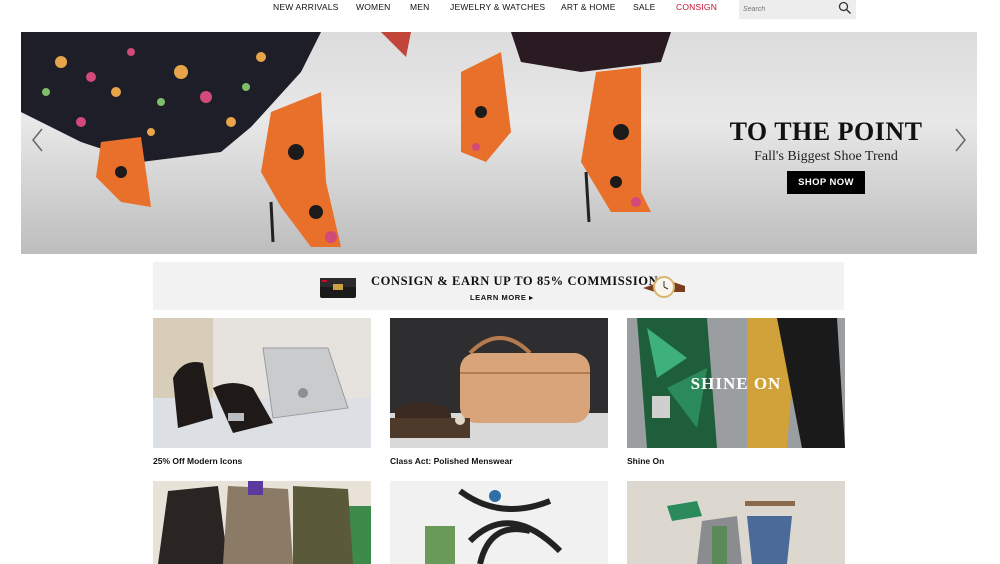  Describe the element at coordinates (826, 131) in the screenshot. I see `hero-title: TO THE POINT` at that location.